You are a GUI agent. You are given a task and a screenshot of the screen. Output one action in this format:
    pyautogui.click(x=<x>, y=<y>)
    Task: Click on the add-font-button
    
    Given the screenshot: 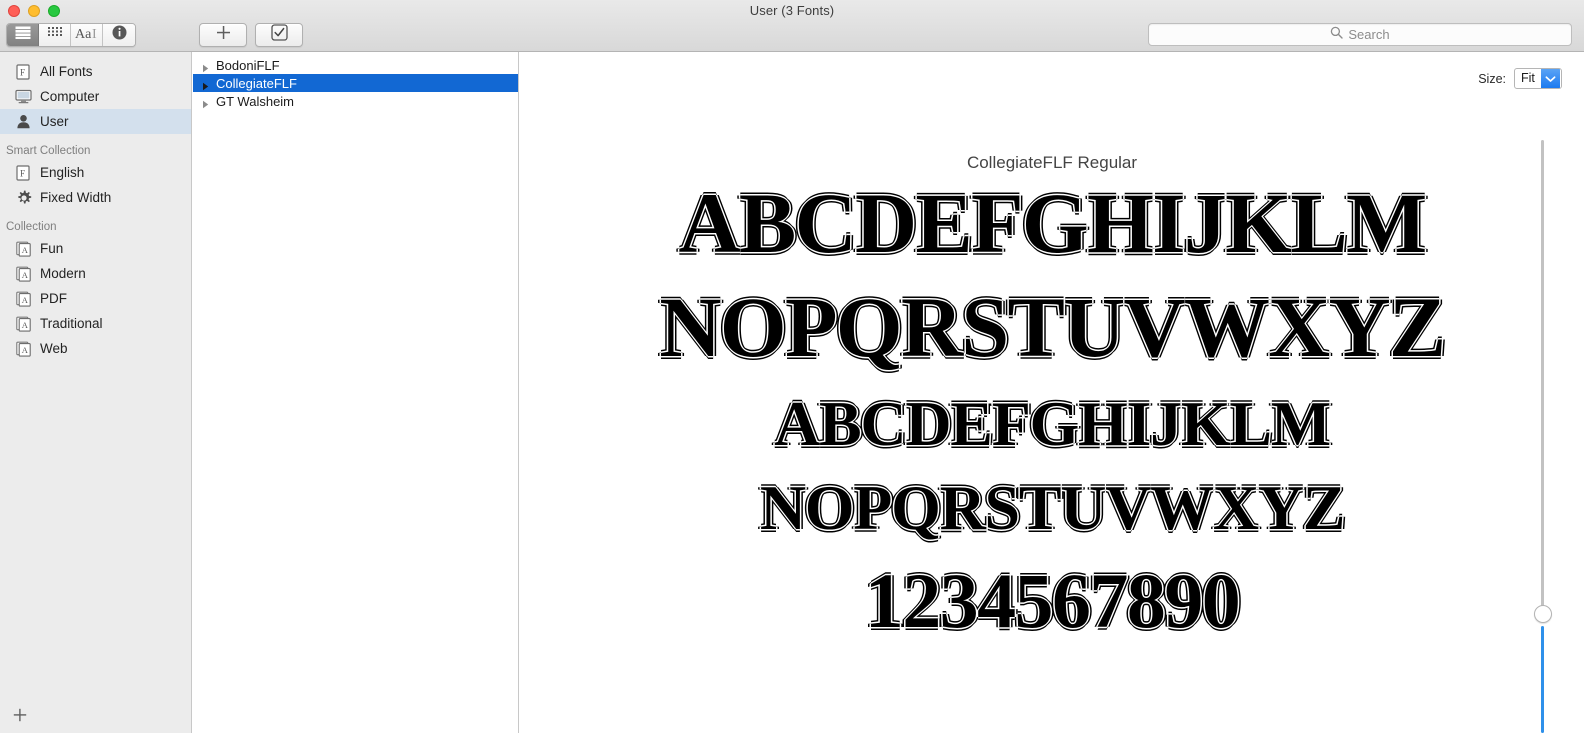 What is the action you would take?
    pyautogui.click(x=223, y=35)
    